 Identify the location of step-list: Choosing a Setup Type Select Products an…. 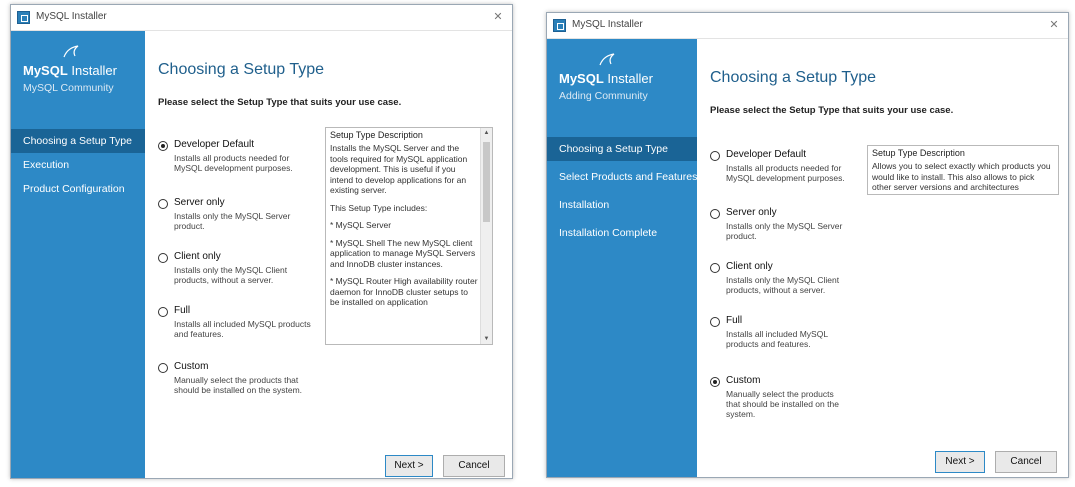
(622, 193).